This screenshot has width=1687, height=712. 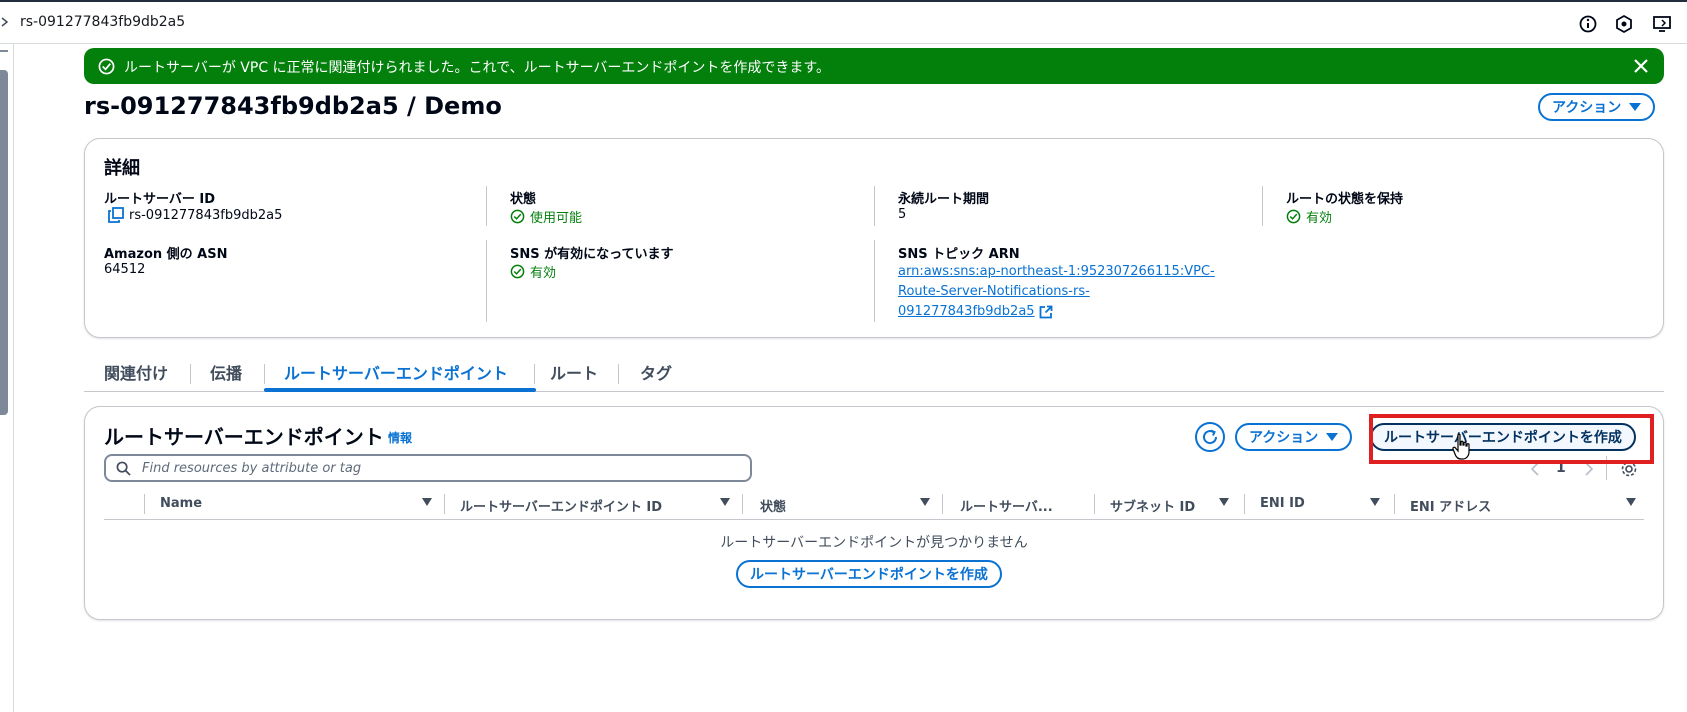 I want to click on endpoints-actions-button: アクション, so click(x=1294, y=437).